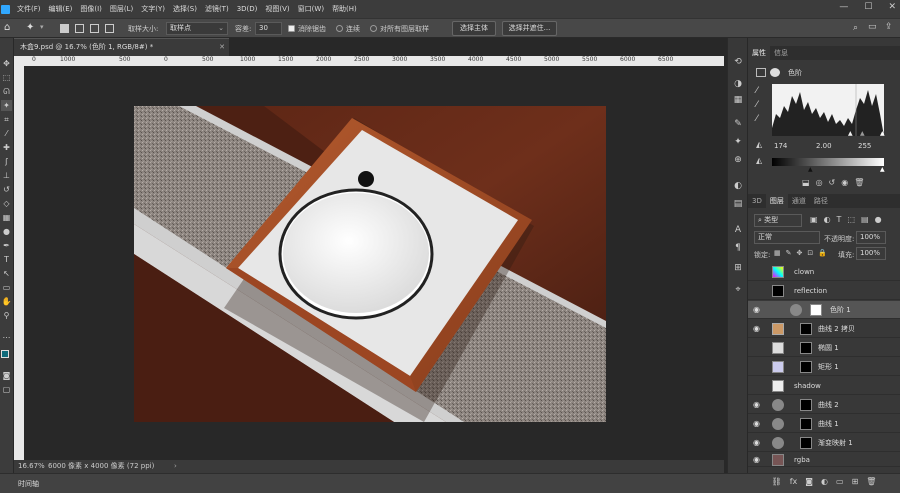  I want to click on share-icon: ⇪, so click(889, 27).